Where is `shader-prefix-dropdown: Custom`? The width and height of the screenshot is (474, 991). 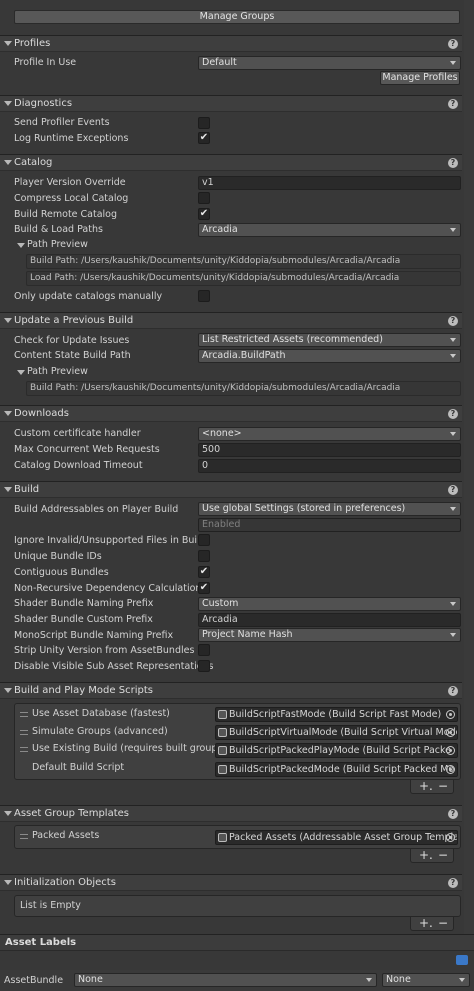 shader-prefix-dropdown: Custom is located at coordinates (329, 604).